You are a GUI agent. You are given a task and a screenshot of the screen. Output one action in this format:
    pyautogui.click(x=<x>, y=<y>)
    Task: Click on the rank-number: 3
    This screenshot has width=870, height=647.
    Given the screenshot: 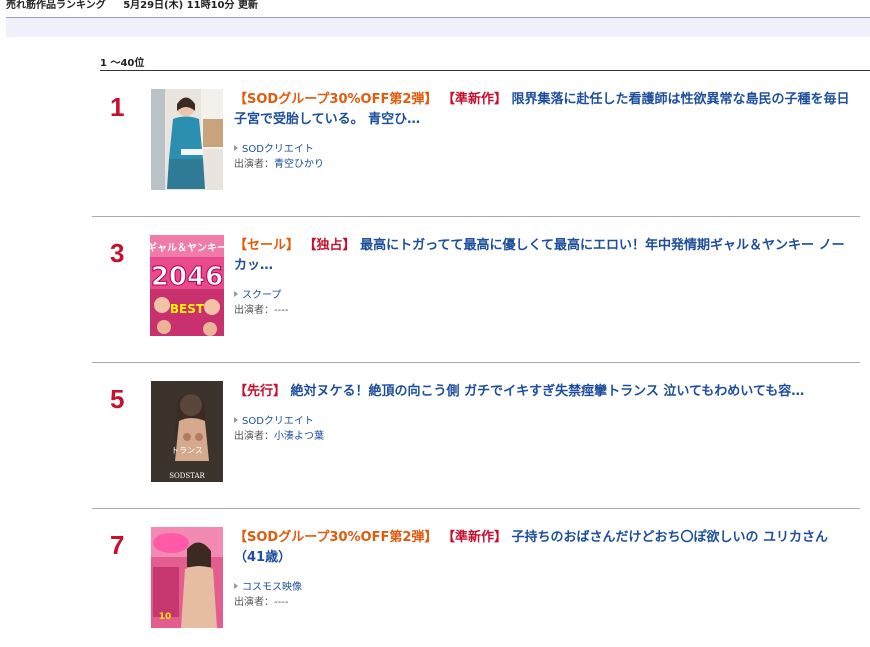 What is the action you would take?
    pyautogui.click(x=117, y=253)
    